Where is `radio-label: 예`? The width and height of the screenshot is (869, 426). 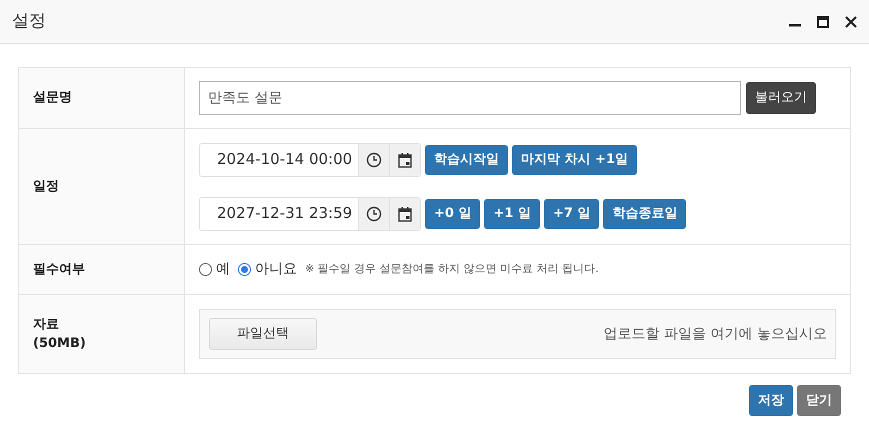
radio-label: 예 is located at coordinates (223, 269).